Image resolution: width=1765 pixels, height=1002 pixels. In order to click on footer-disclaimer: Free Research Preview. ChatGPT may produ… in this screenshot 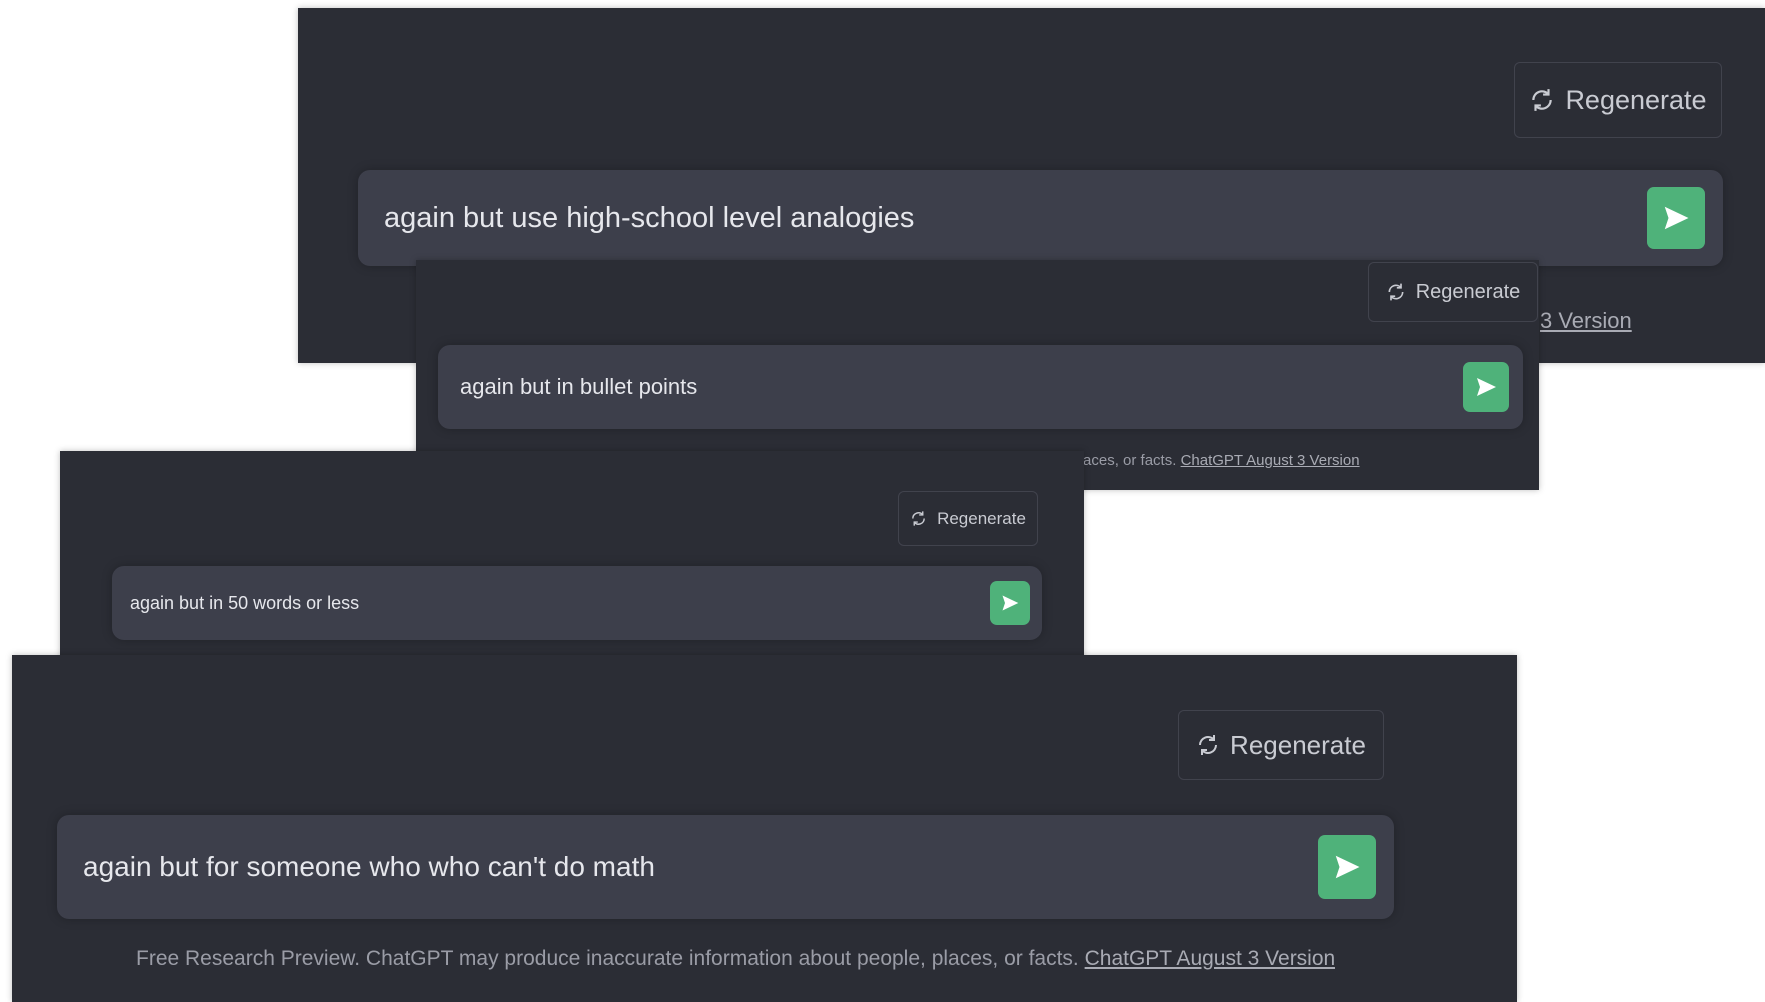, I will do `click(735, 959)`.